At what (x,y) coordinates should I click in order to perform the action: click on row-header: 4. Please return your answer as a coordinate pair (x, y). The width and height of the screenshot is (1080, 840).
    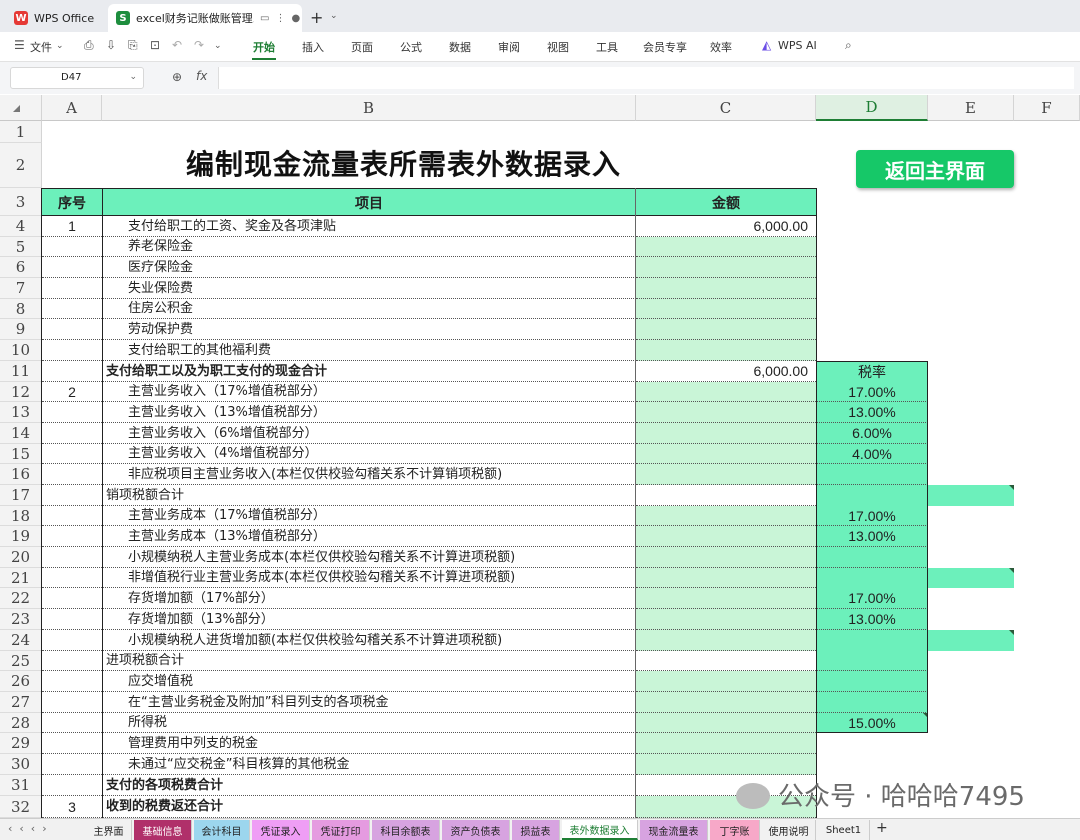
    Looking at the image, I should click on (21, 226).